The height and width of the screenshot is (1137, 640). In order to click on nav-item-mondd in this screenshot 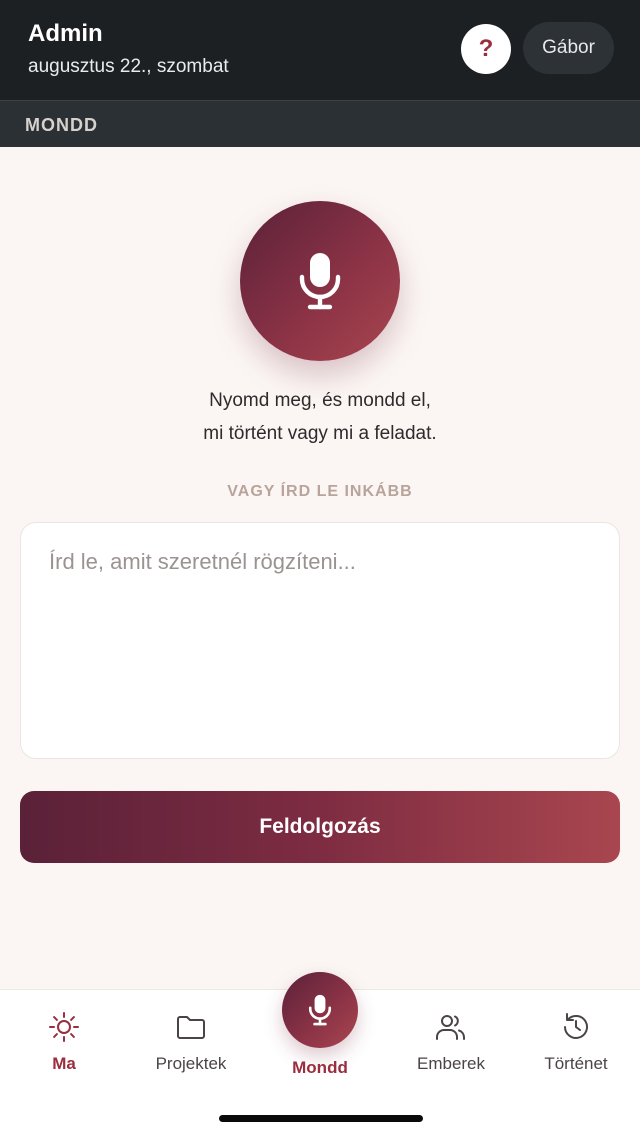, I will do `click(320, 1010)`.